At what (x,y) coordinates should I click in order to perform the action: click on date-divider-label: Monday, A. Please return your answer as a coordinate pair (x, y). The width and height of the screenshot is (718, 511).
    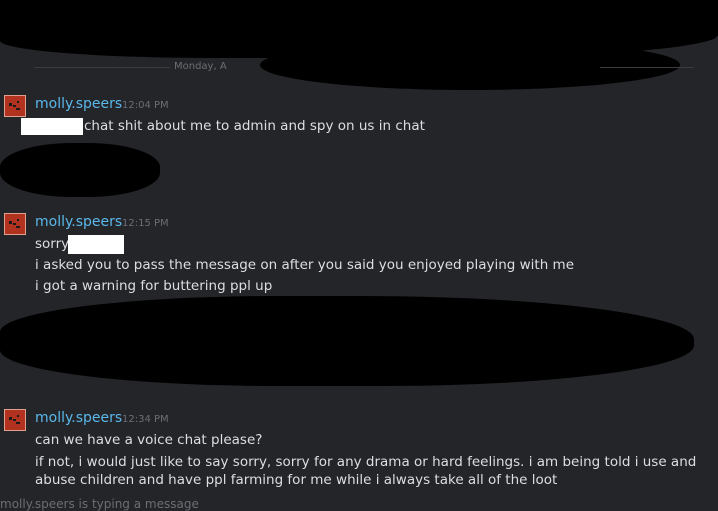
    Looking at the image, I should click on (200, 66).